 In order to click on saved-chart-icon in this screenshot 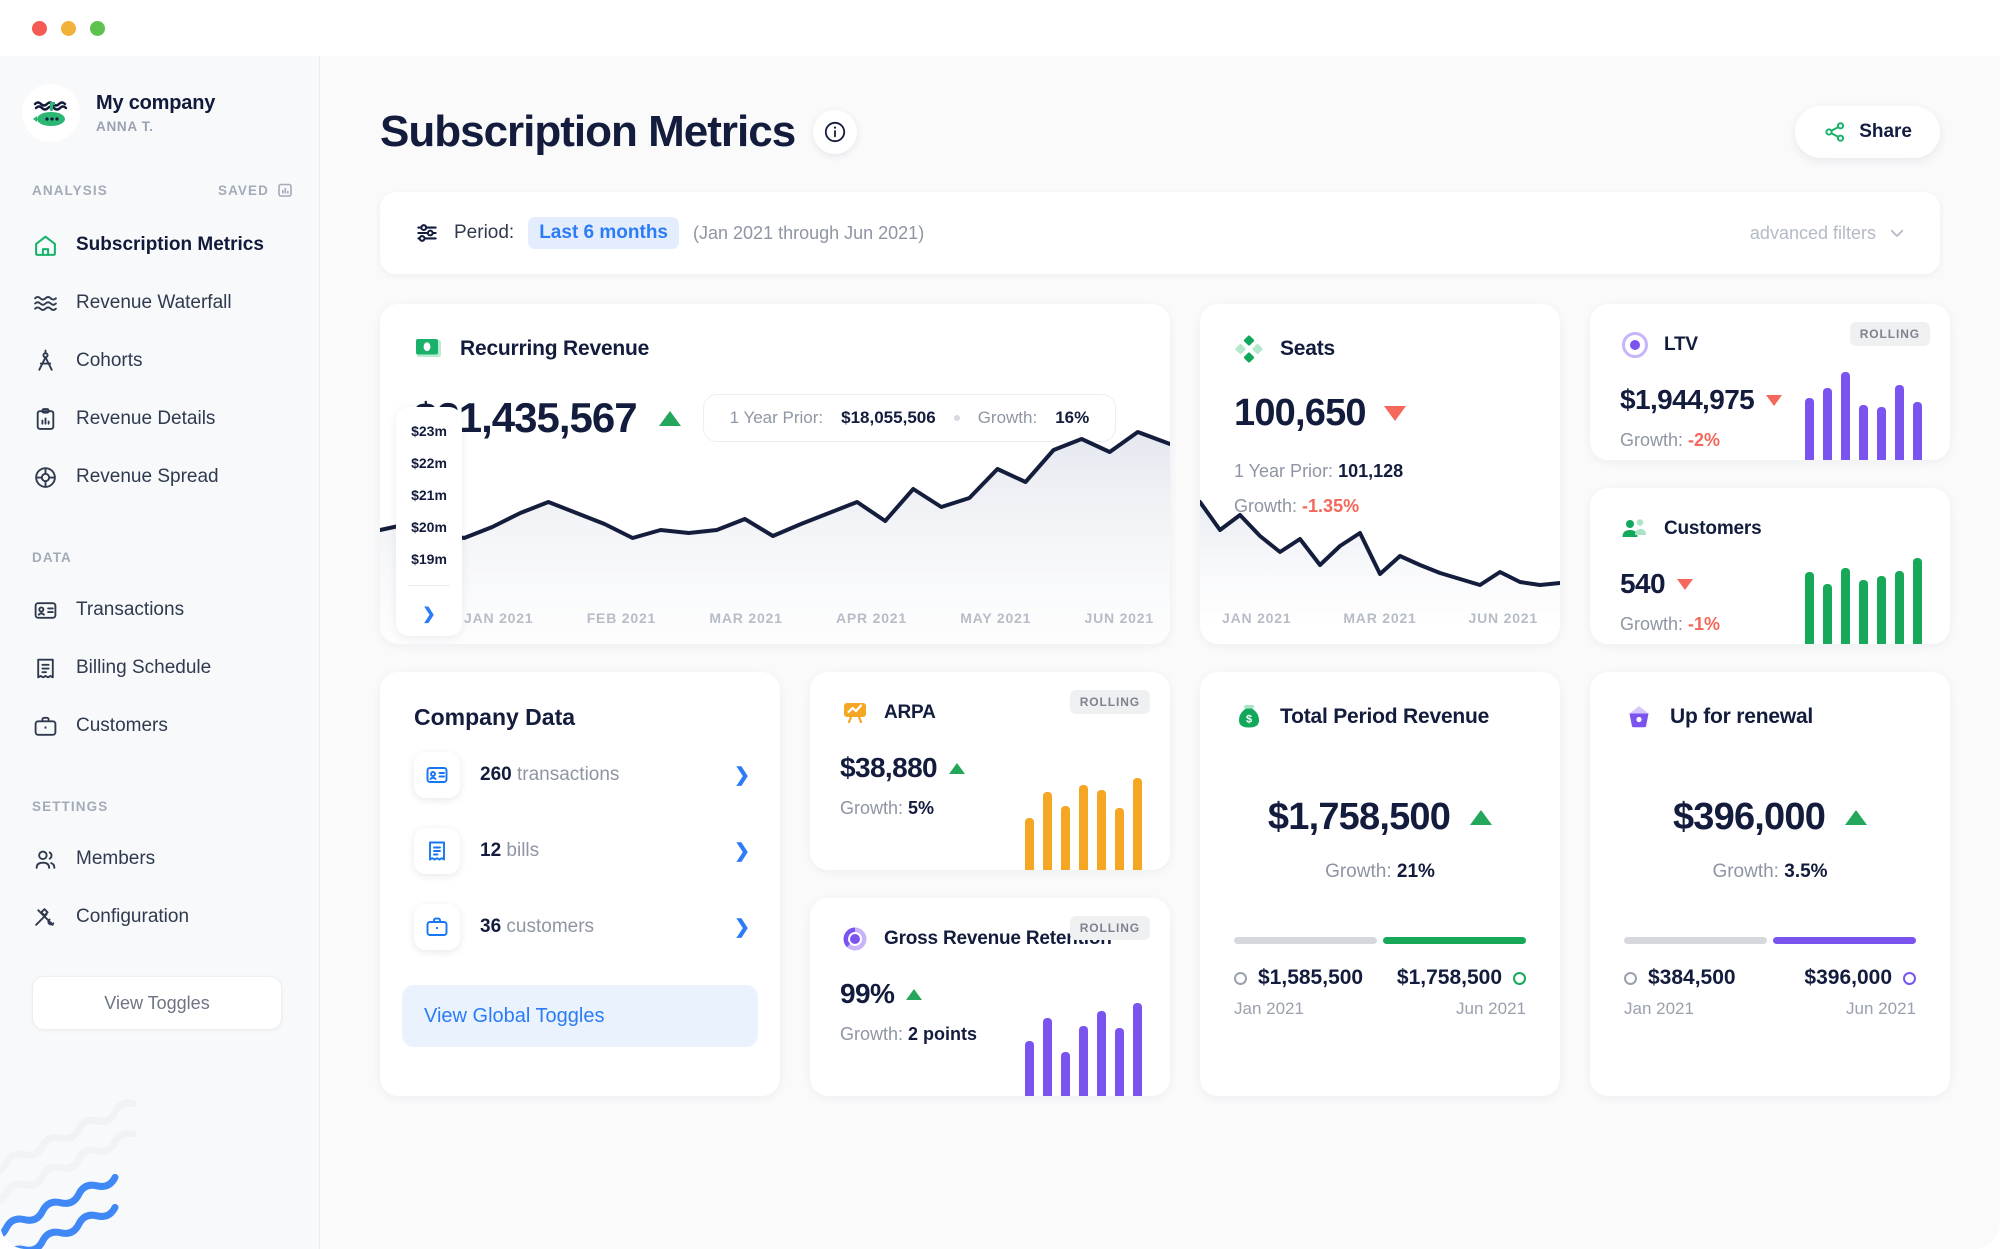, I will do `click(285, 190)`.